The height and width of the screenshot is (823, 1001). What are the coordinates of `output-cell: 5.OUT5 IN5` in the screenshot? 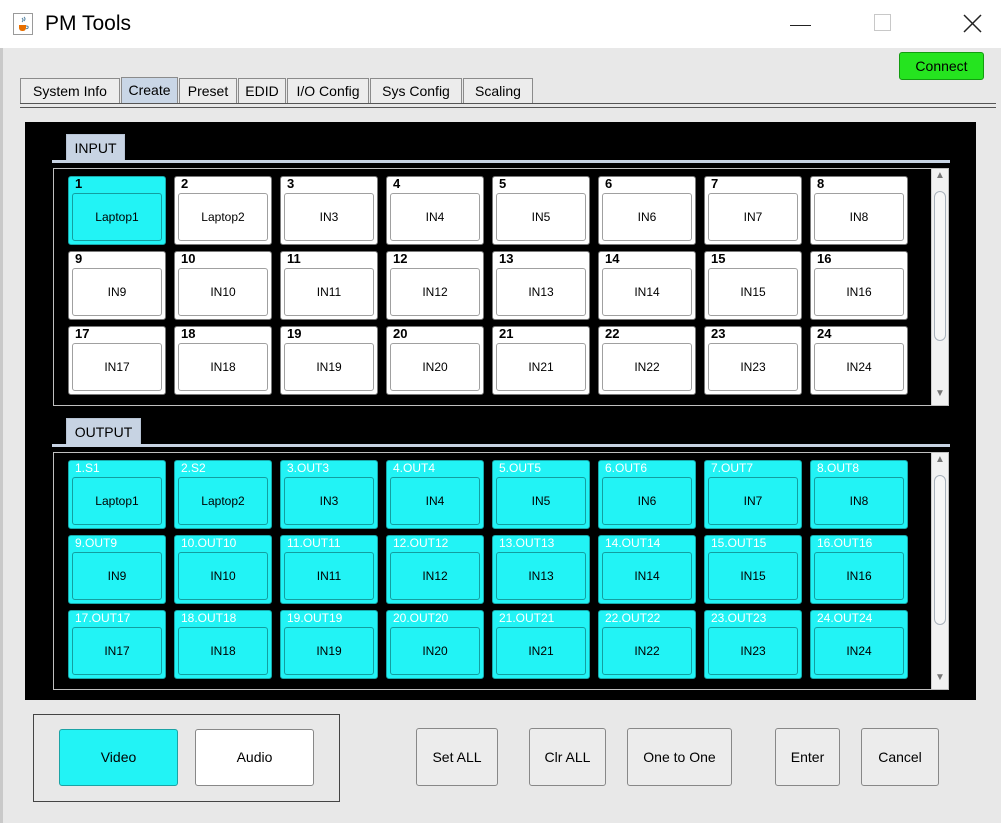 It's located at (541, 494).